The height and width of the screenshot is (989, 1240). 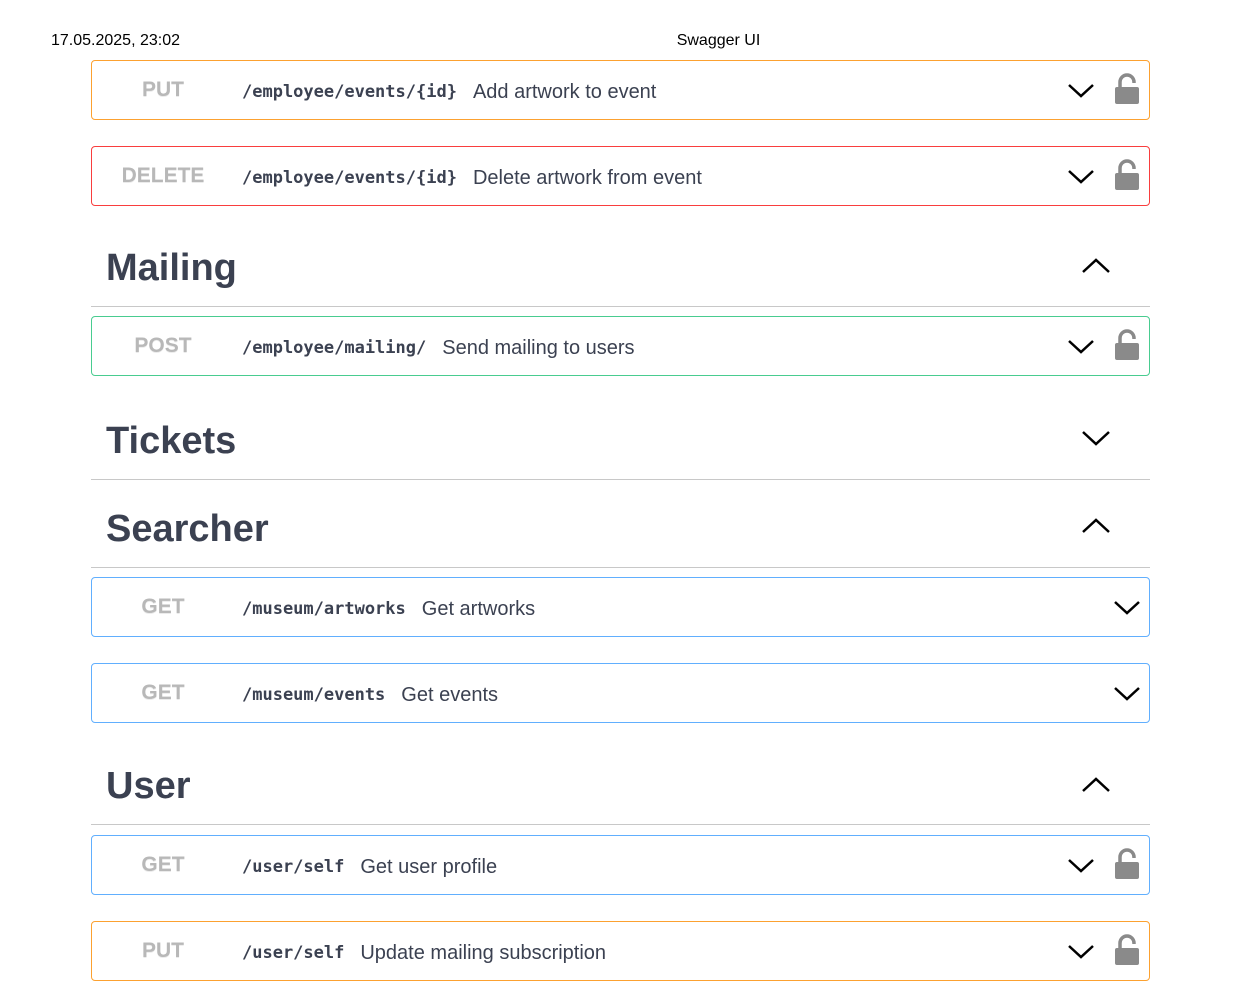 I want to click on operation-summary: Update mailing subscription, so click(x=483, y=953).